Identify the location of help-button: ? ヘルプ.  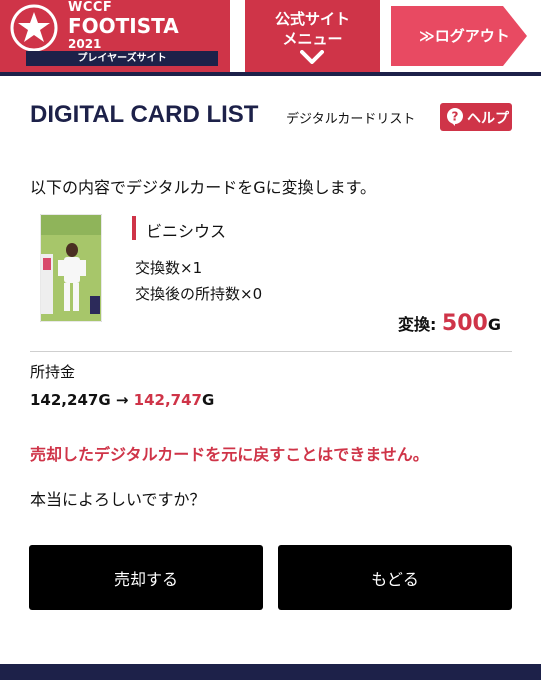
(476, 117).